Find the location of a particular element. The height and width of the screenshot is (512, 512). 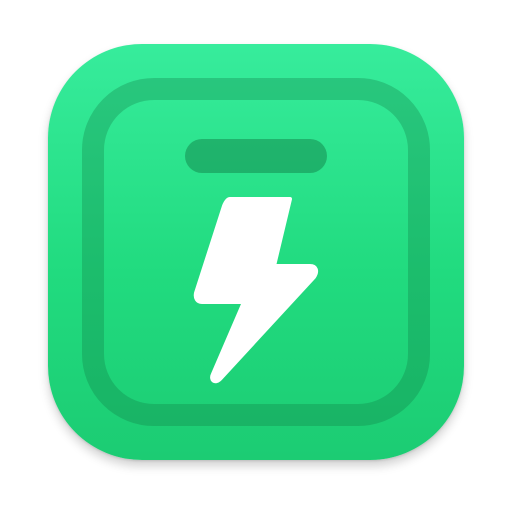

top-bar-indicator is located at coordinates (256, 156).